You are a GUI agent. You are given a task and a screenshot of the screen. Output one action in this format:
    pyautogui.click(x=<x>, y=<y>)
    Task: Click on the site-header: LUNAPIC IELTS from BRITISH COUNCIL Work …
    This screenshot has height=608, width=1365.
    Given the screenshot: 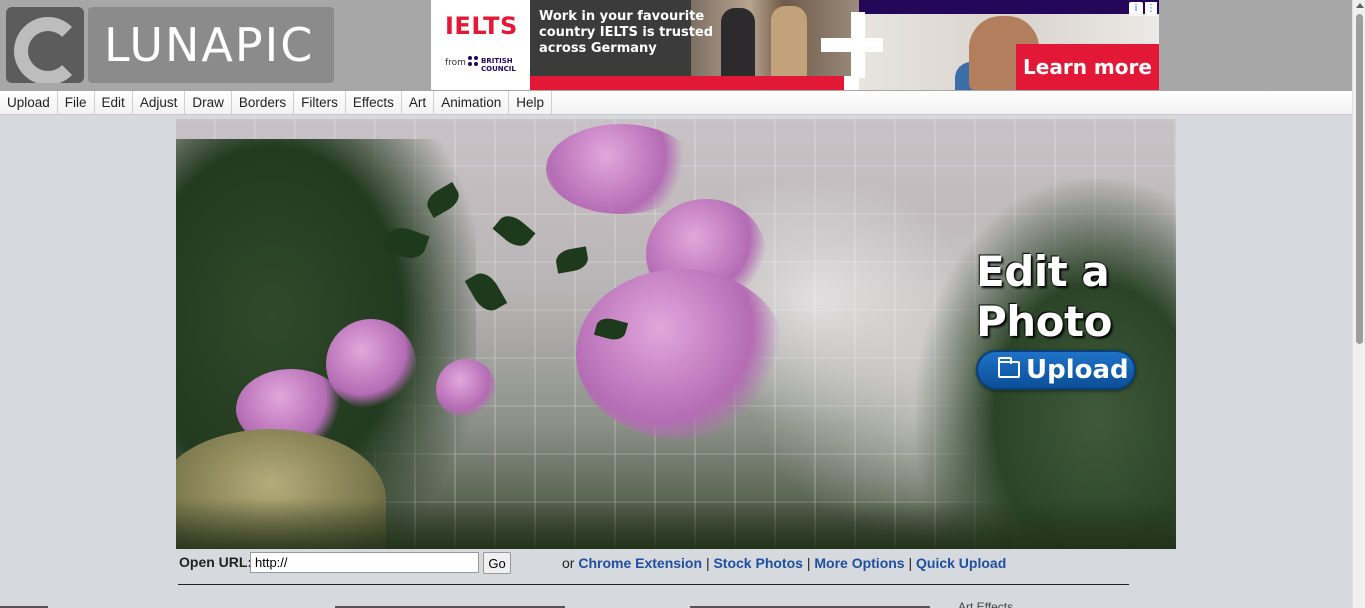 What is the action you would take?
    pyautogui.click(x=676, y=45)
    